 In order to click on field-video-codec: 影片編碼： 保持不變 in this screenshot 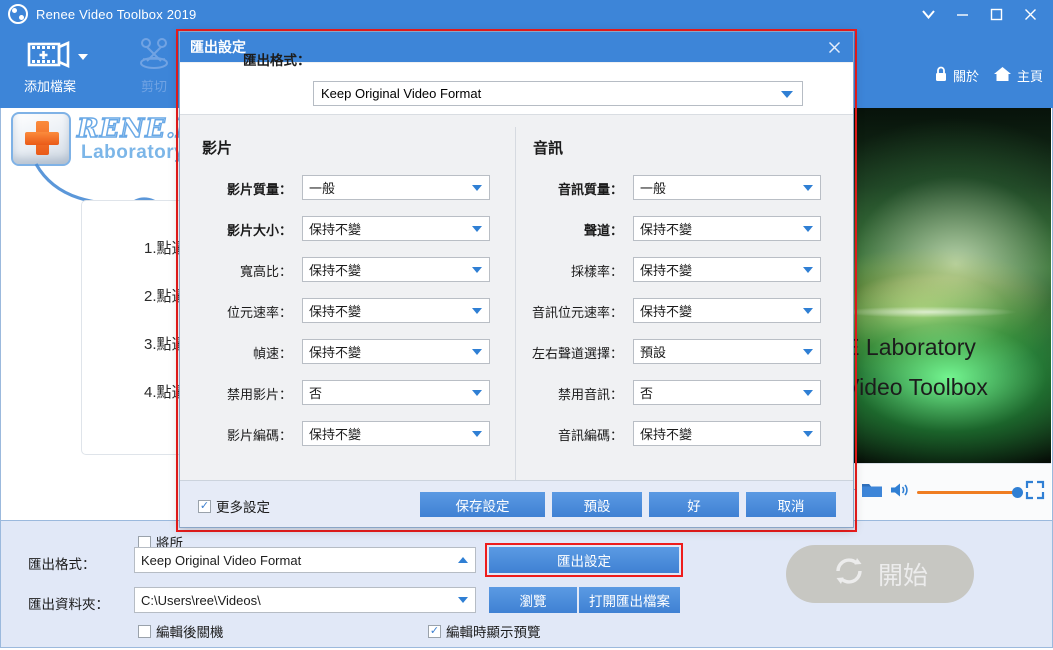, I will do `click(358, 433)`.